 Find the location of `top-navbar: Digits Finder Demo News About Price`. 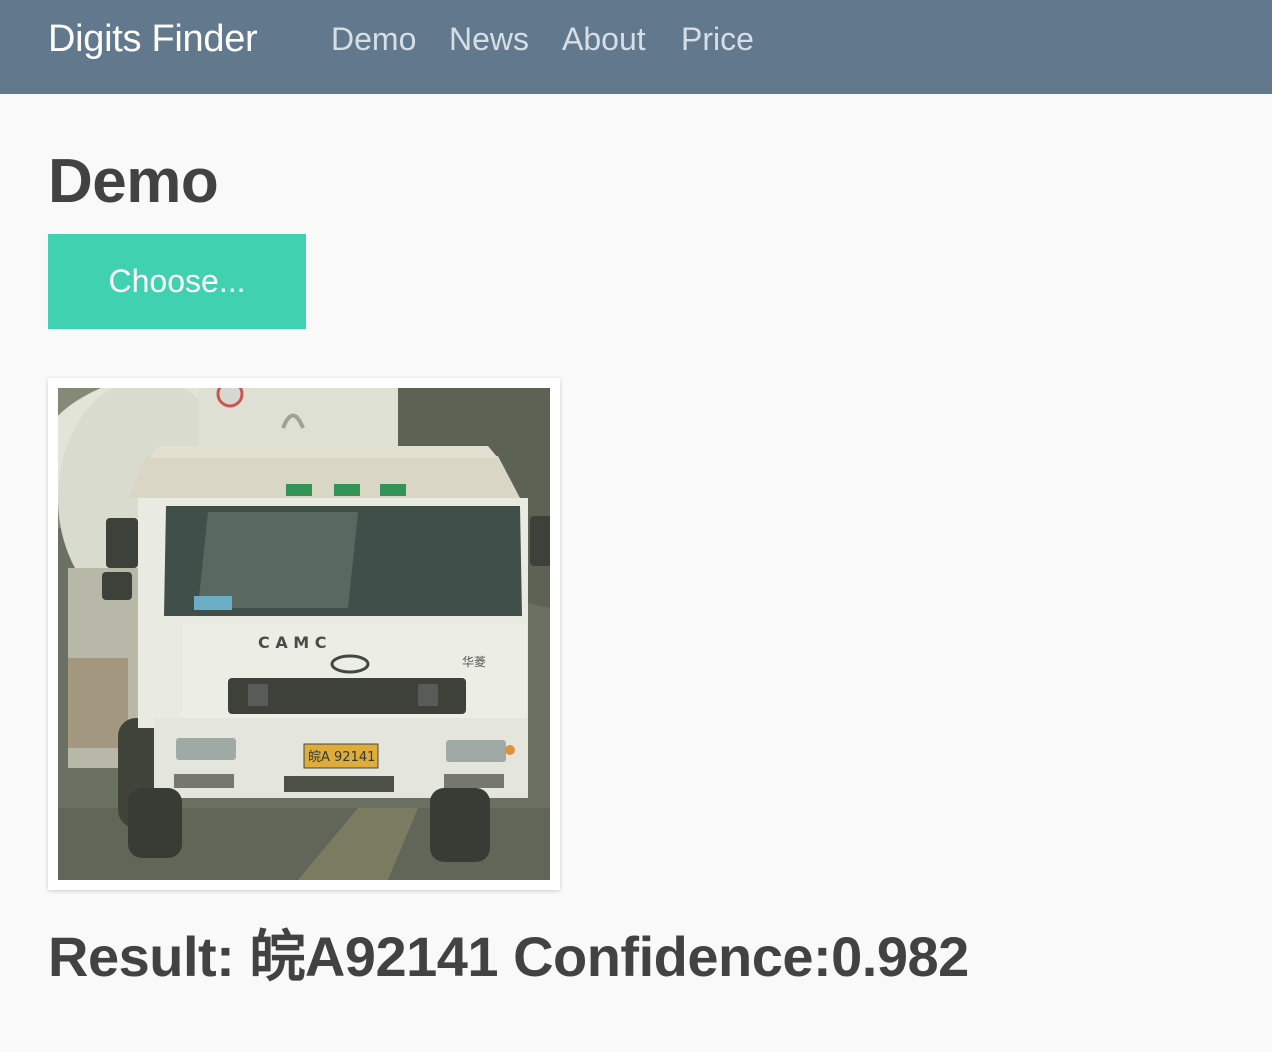

top-navbar: Digits Finder Demo News About Price is located at coordinates (636, 47).